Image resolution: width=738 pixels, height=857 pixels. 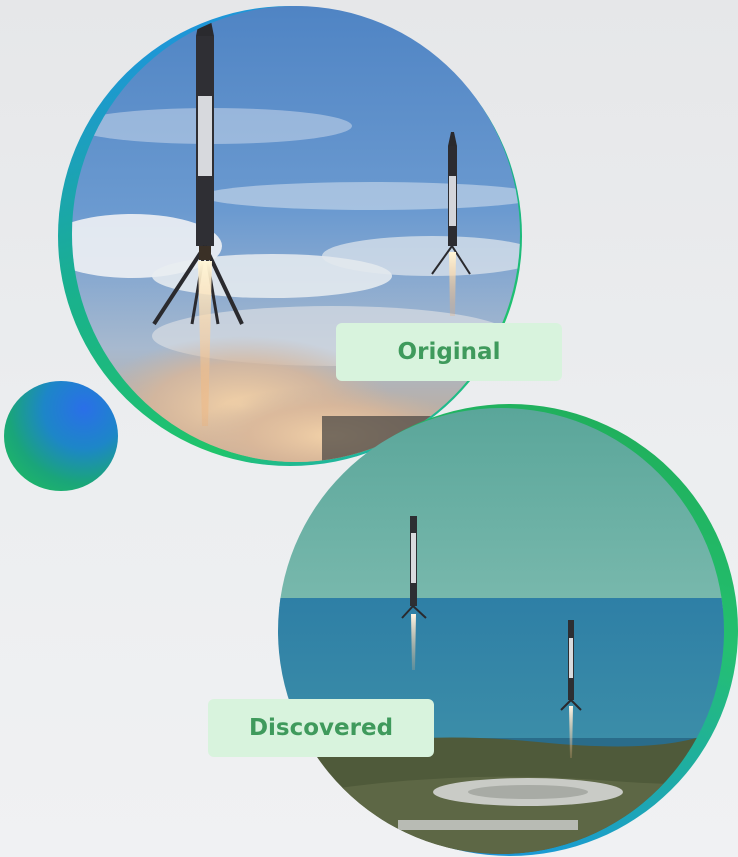 What do you see at coordinates (61, 436) in the screenshot?
I see `decorative-sphere` at bounding box center [61, 436].